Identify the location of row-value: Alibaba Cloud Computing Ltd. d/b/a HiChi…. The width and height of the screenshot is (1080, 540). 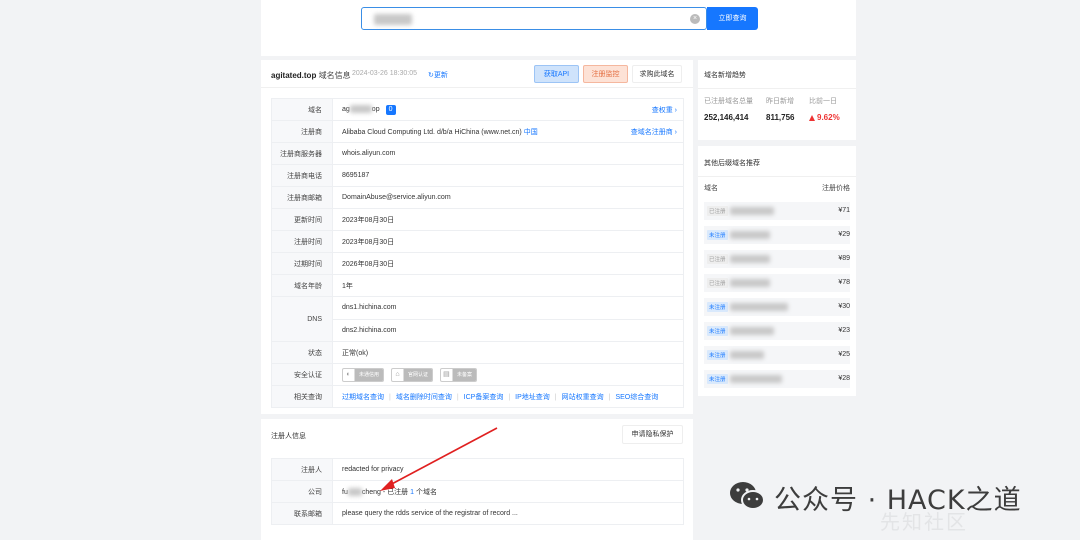
(508, 131).